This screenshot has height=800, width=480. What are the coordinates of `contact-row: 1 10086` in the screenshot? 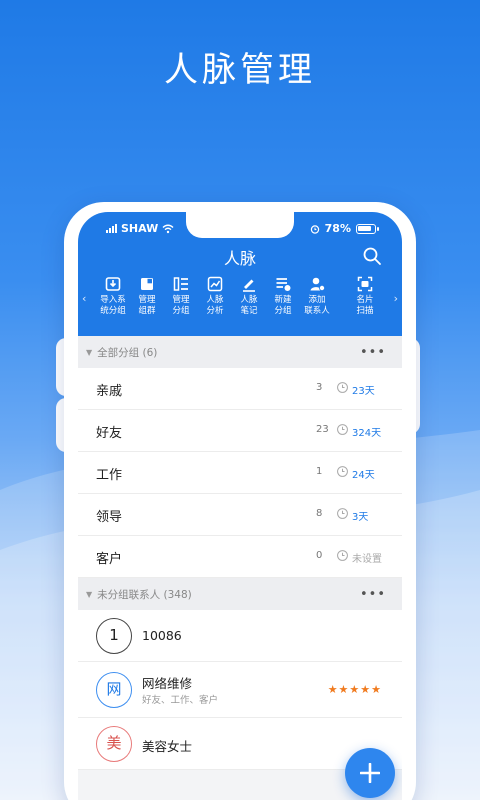 It's located at (240, 636).